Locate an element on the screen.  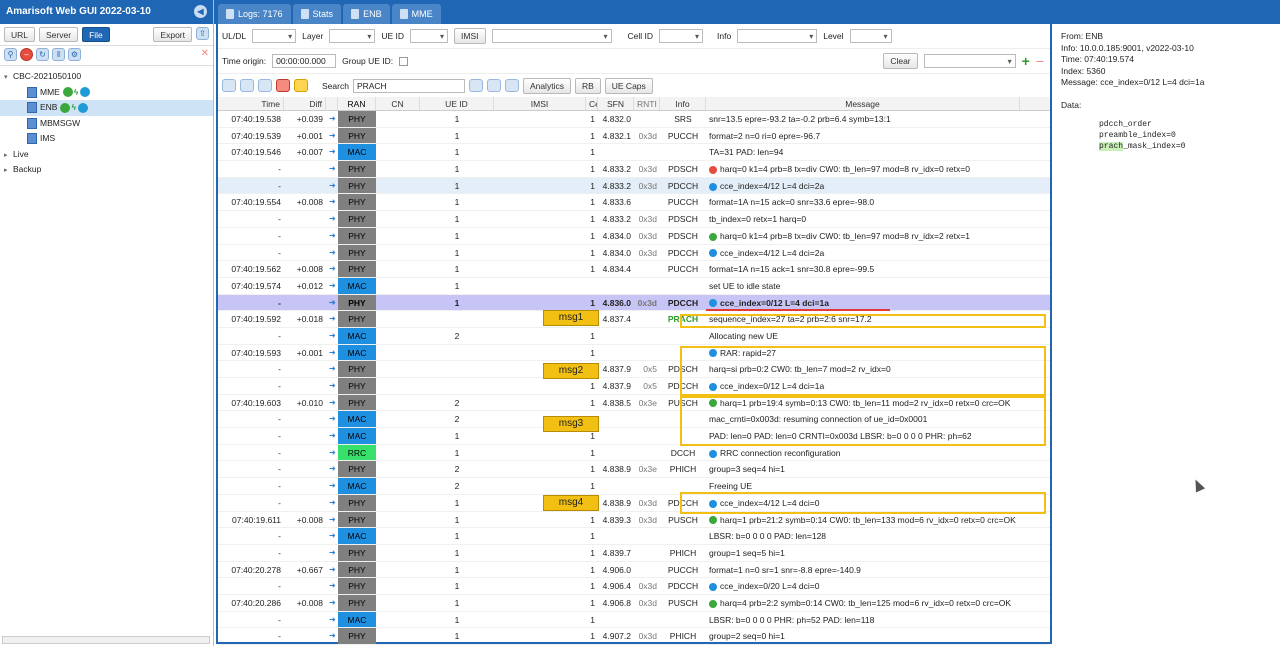
share-icon: ⇪ is located at coordinates (202, 33).